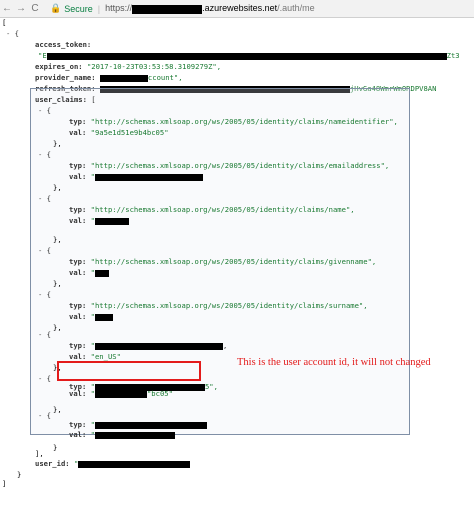 The height and width of the screenshot is (511, 474). I want to click on secure-label: Secure, so click(78, 8).